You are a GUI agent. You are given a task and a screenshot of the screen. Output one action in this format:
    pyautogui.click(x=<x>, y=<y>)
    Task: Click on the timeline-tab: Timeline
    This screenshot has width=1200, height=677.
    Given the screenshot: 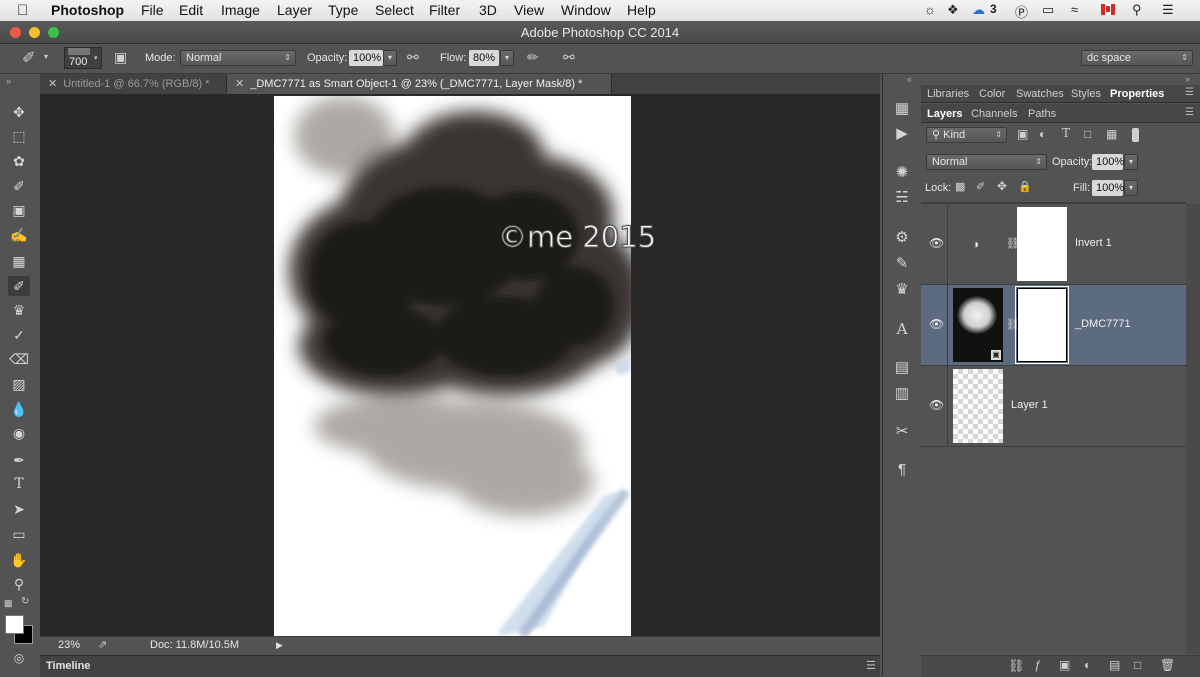 What is the action you would take?
    pyautogui.click(x=68, y=666)
    